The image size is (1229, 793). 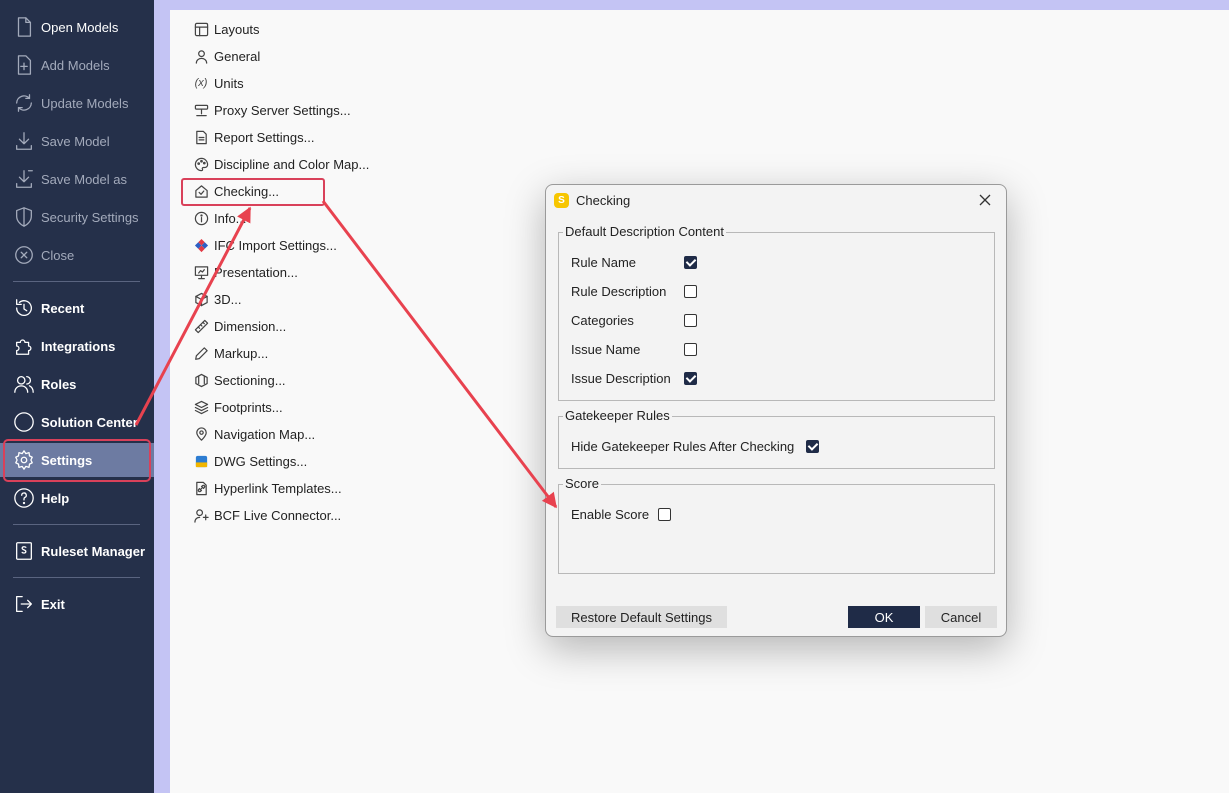 I want to click on nav-label: Open Models, so click(x=80, y=27).